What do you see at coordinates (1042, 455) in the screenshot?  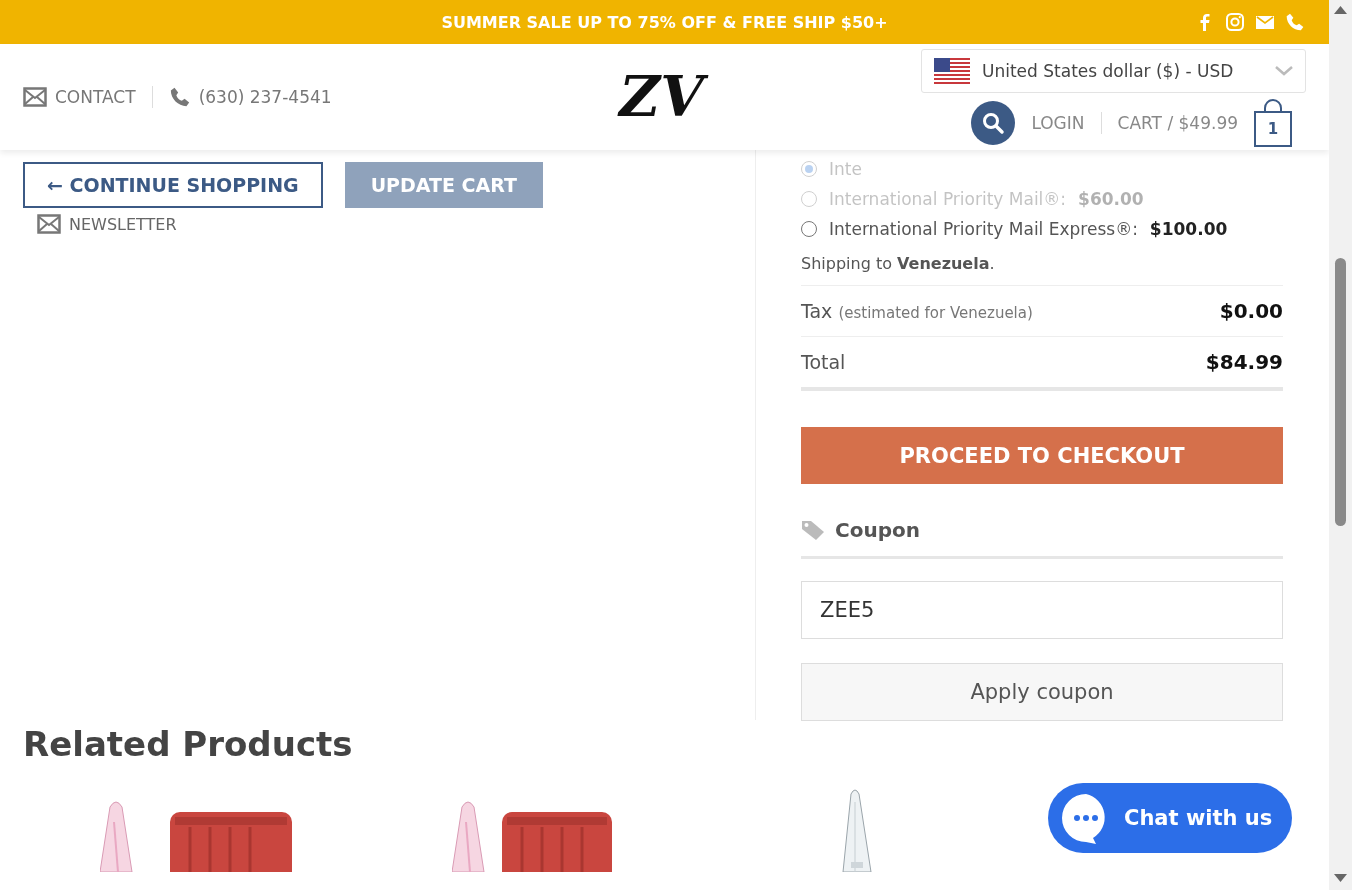 I see `checkout-button: PROCEED TO CHECKOUT` at bounding box center [1042, 455].